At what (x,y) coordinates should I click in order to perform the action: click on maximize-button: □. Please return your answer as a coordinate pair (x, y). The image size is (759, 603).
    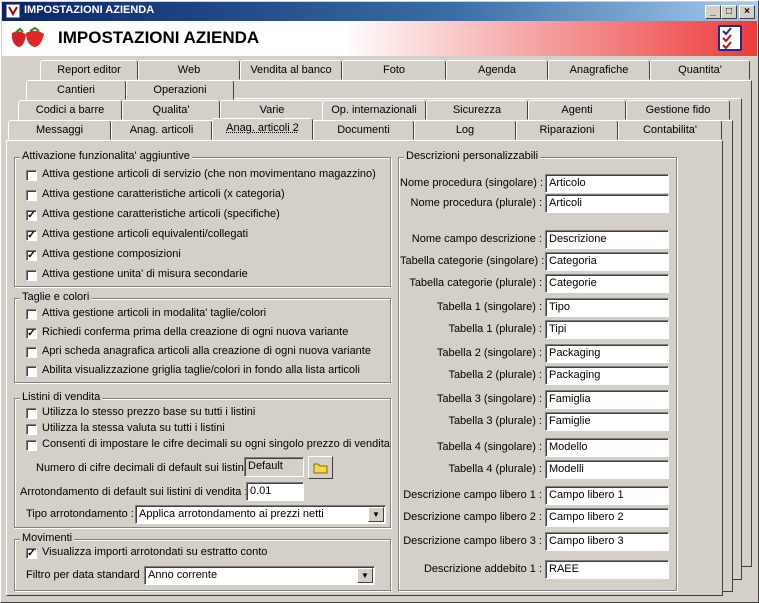
    Looking at the image, I should click on (729, 12).